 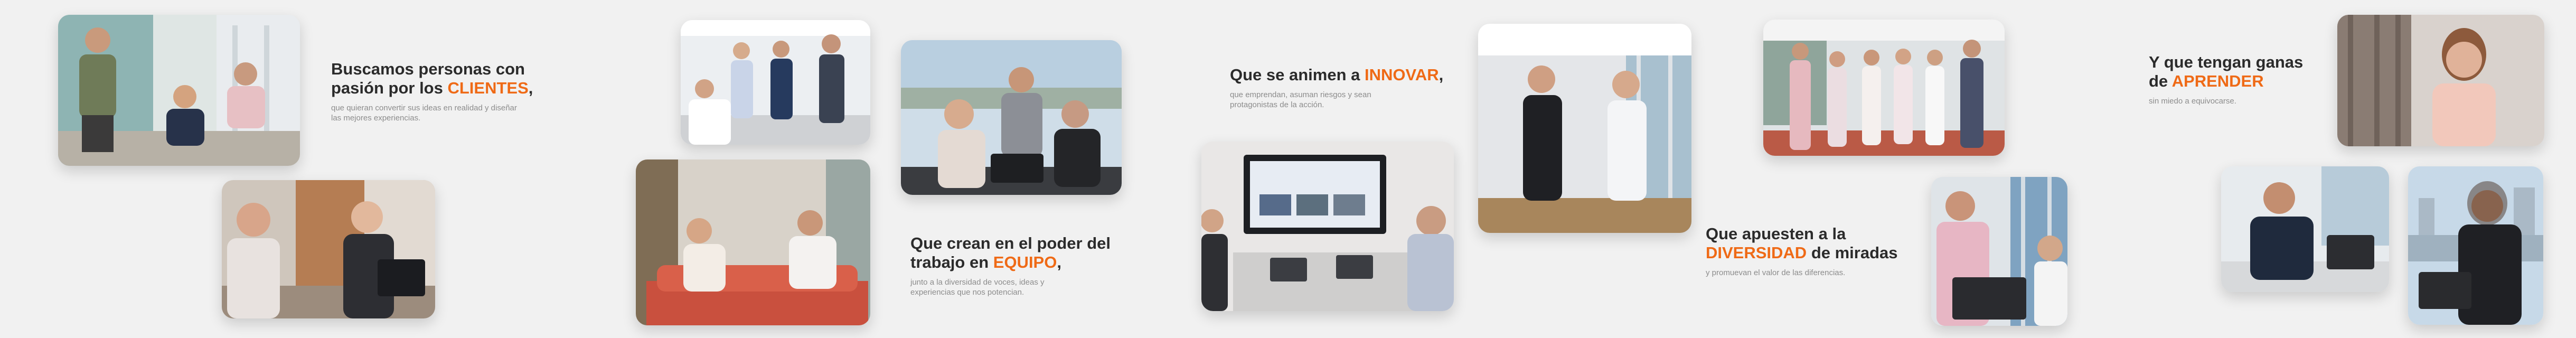 What do you see at coordinates (1011, 117) in the screenshot?
I see `photo-team-city-laptop` at bounding box center [1011, 117].